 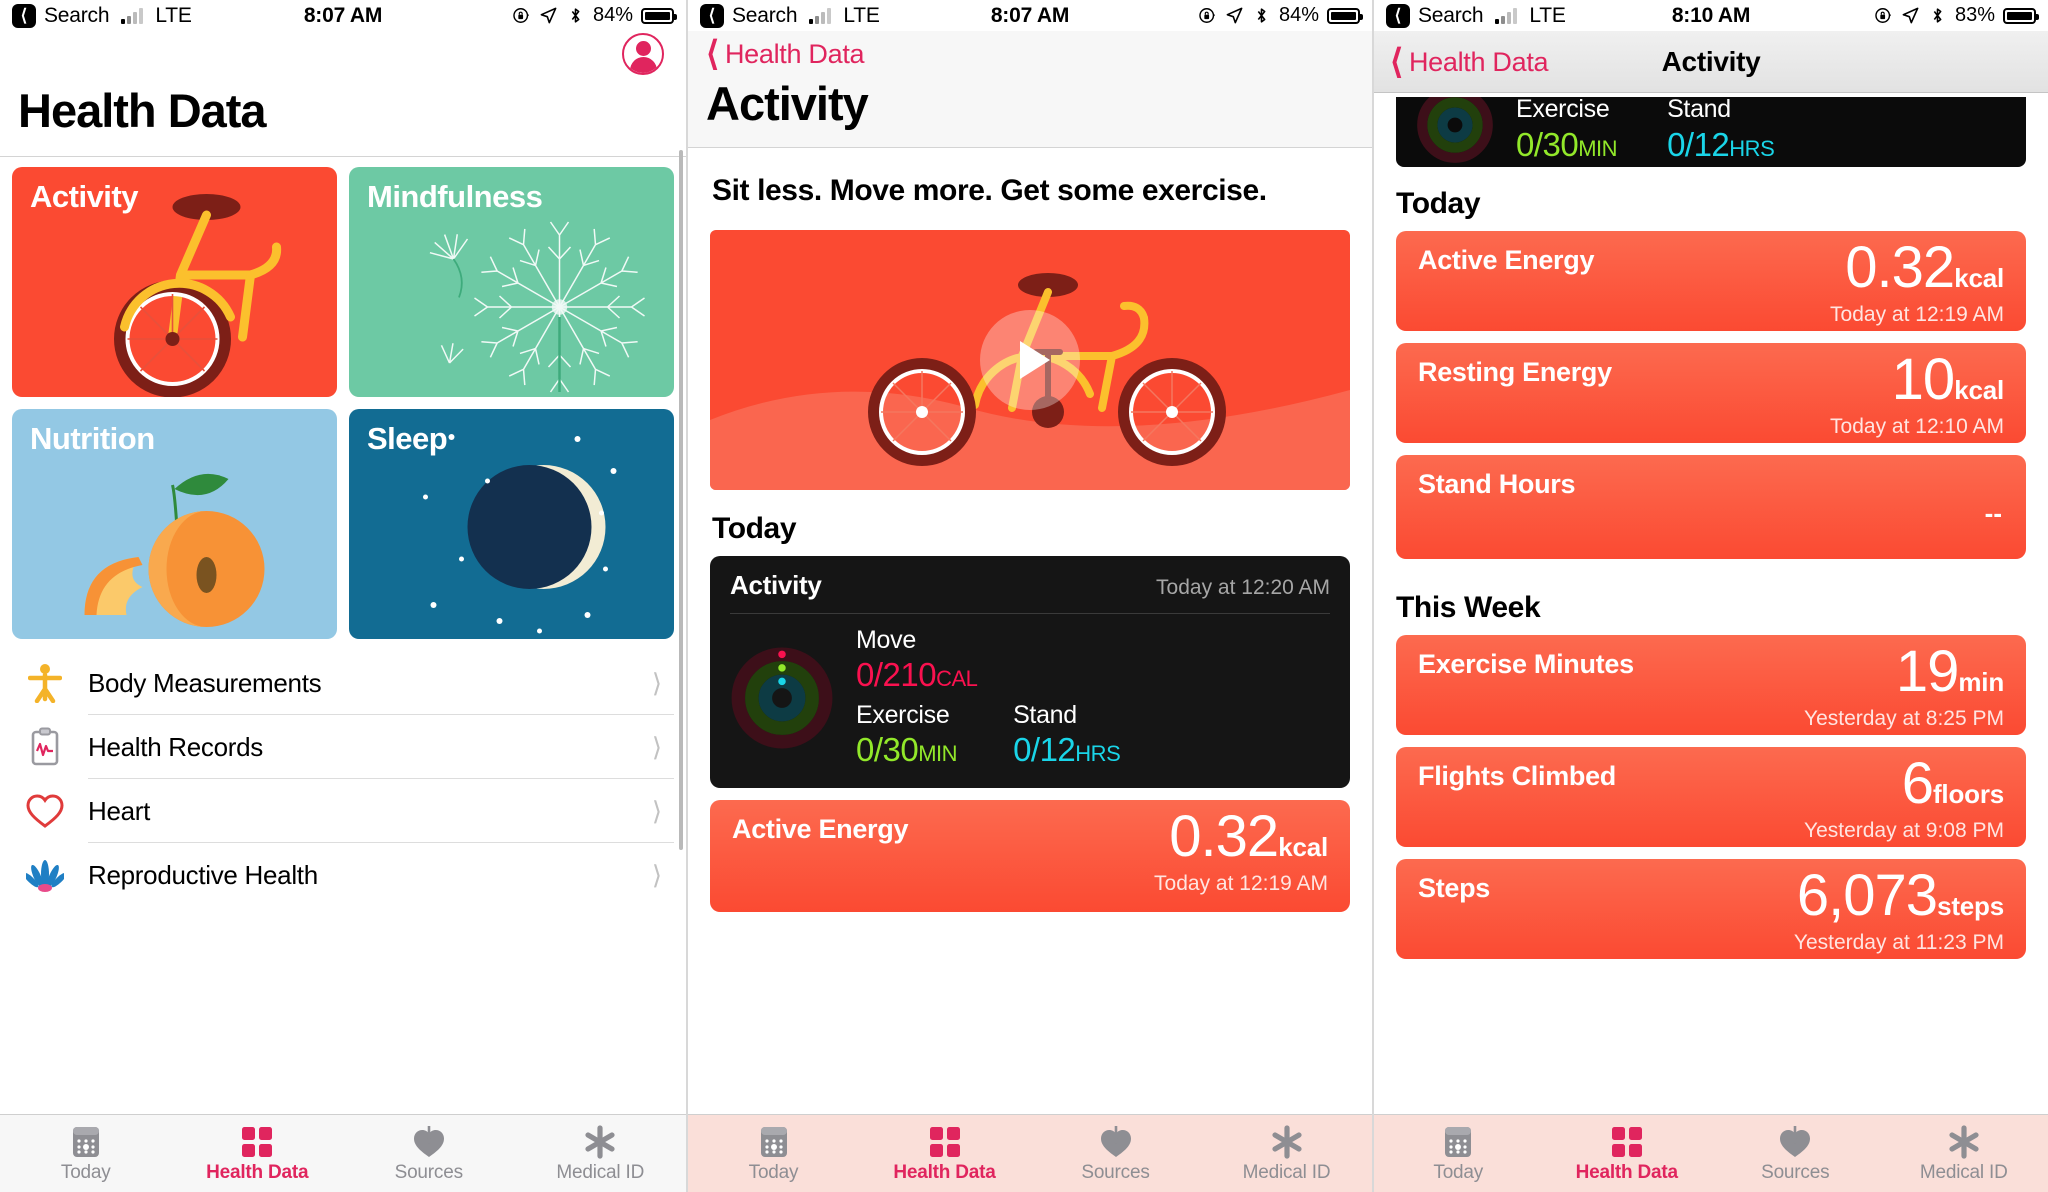 What do you see at coordinates (896, 675) in the screenshot?
I see `move-number: 0/210` at bounding box center [896, 675].